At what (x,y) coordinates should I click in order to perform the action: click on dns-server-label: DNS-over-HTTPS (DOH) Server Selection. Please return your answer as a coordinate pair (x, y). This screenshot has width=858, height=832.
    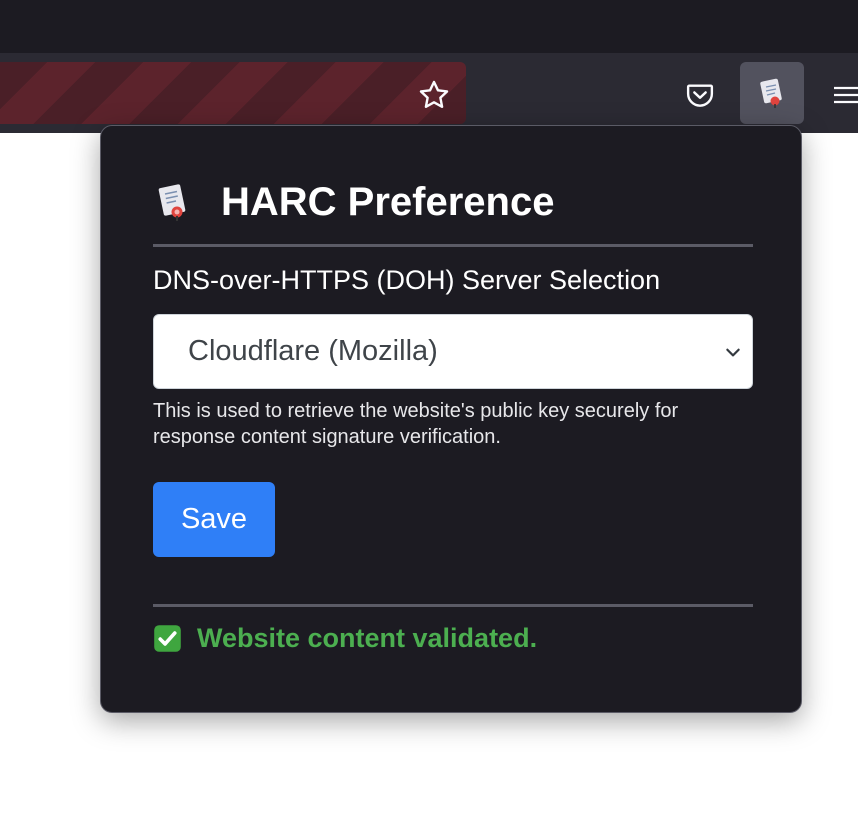
    Looking at the image, I should click on (407, 280).